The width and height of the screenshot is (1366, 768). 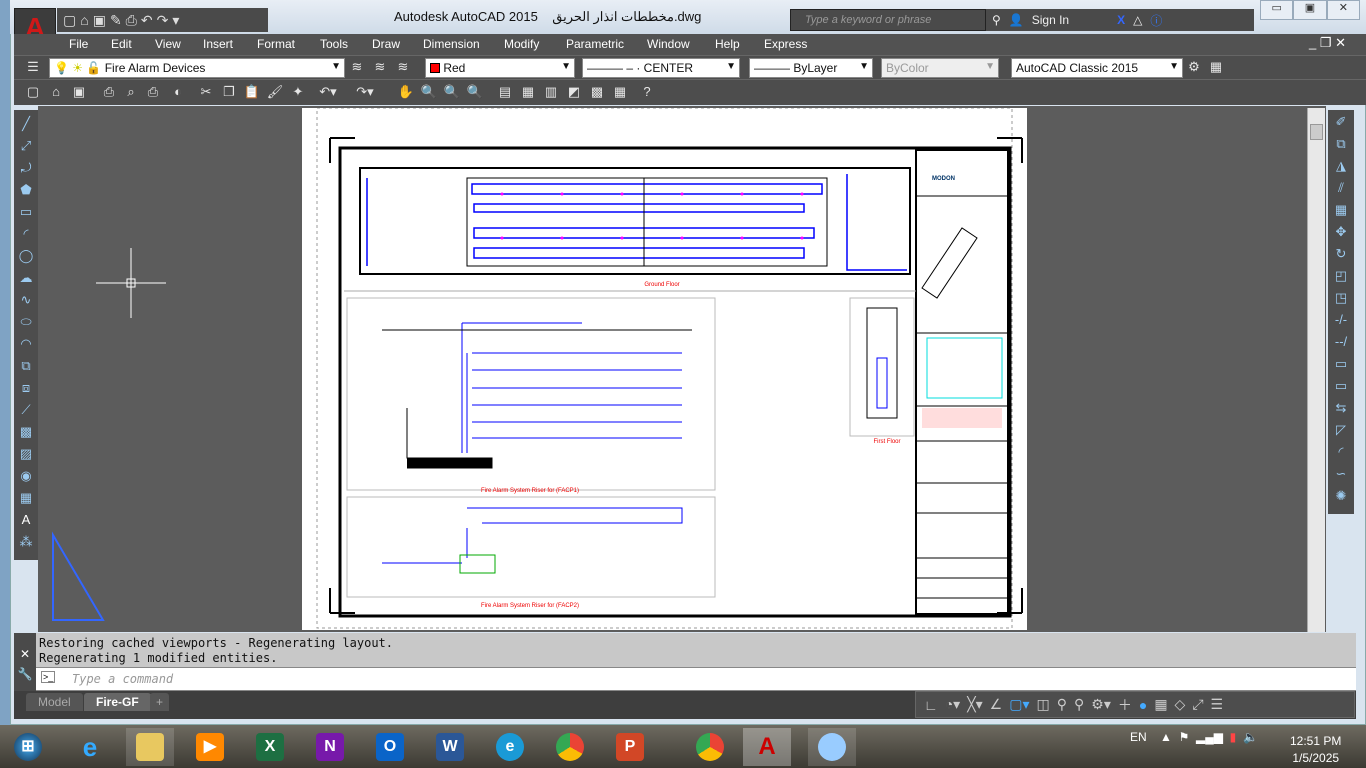 What do you see at coordinates (1217, 704) in the screenshot?
I see `customization-menu-icon: ☰` at bounding box center [1217, 704].